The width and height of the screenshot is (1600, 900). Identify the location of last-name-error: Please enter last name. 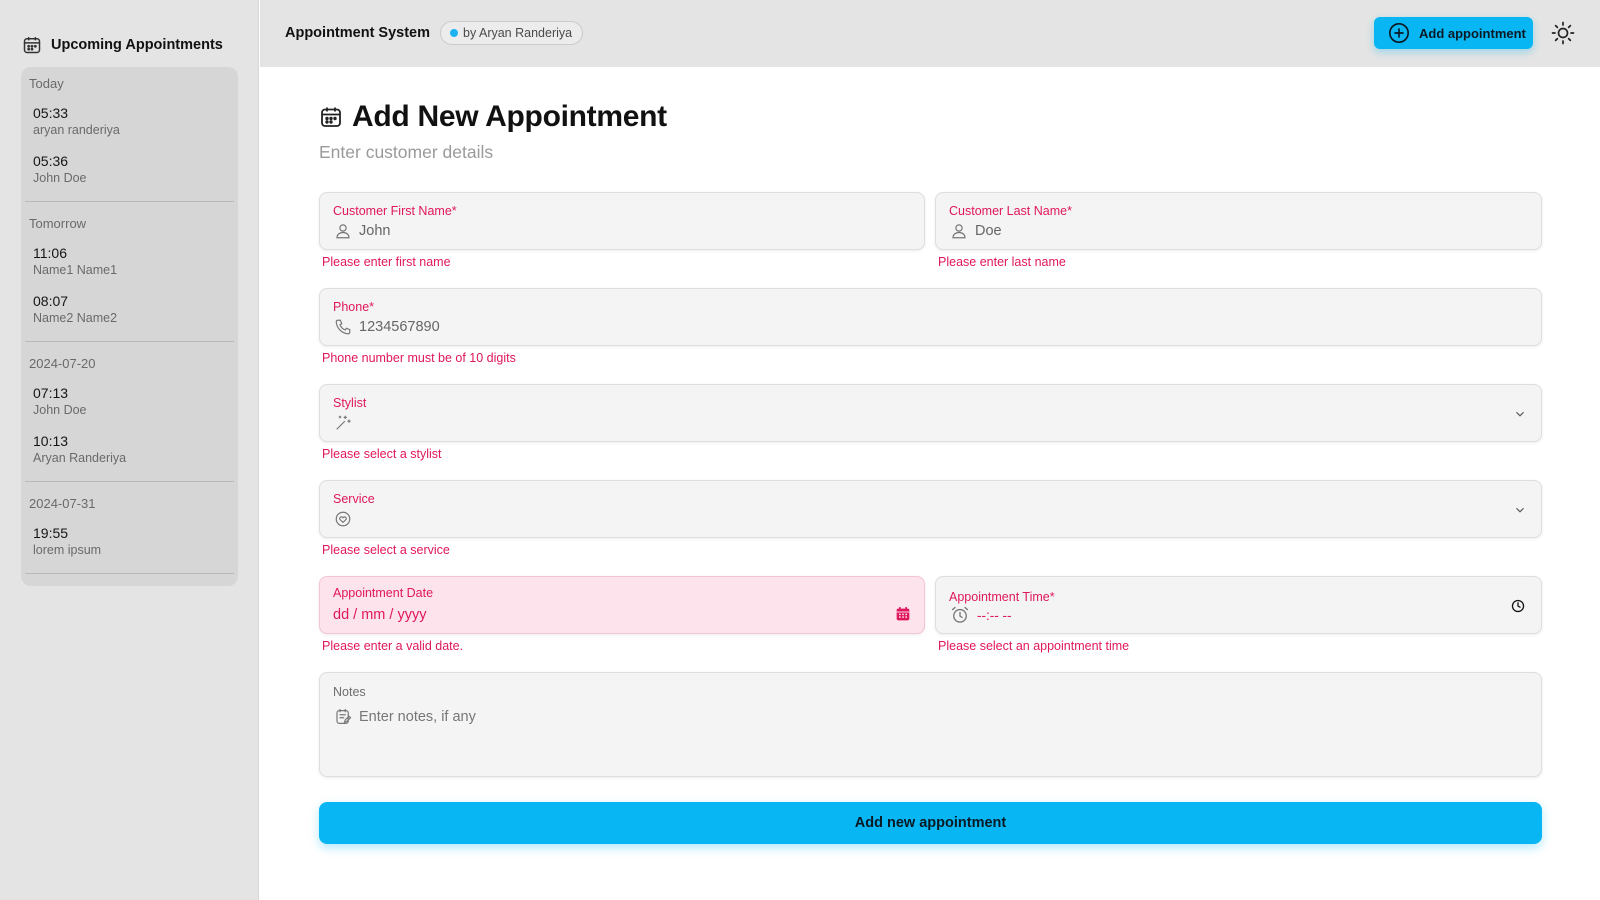
(1002, 262).